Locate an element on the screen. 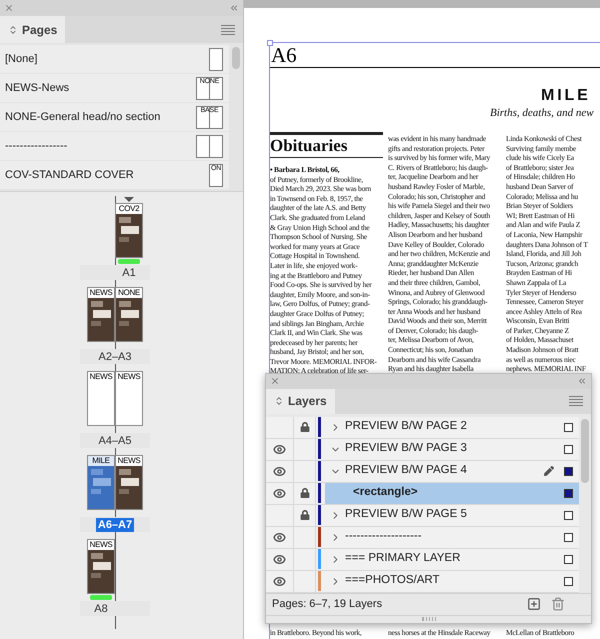 Image resolution: width=600 pixels, height=639 pixels. layer-name: PREVIEW B/W PAGE 3 is located at coordinates (406, 448).